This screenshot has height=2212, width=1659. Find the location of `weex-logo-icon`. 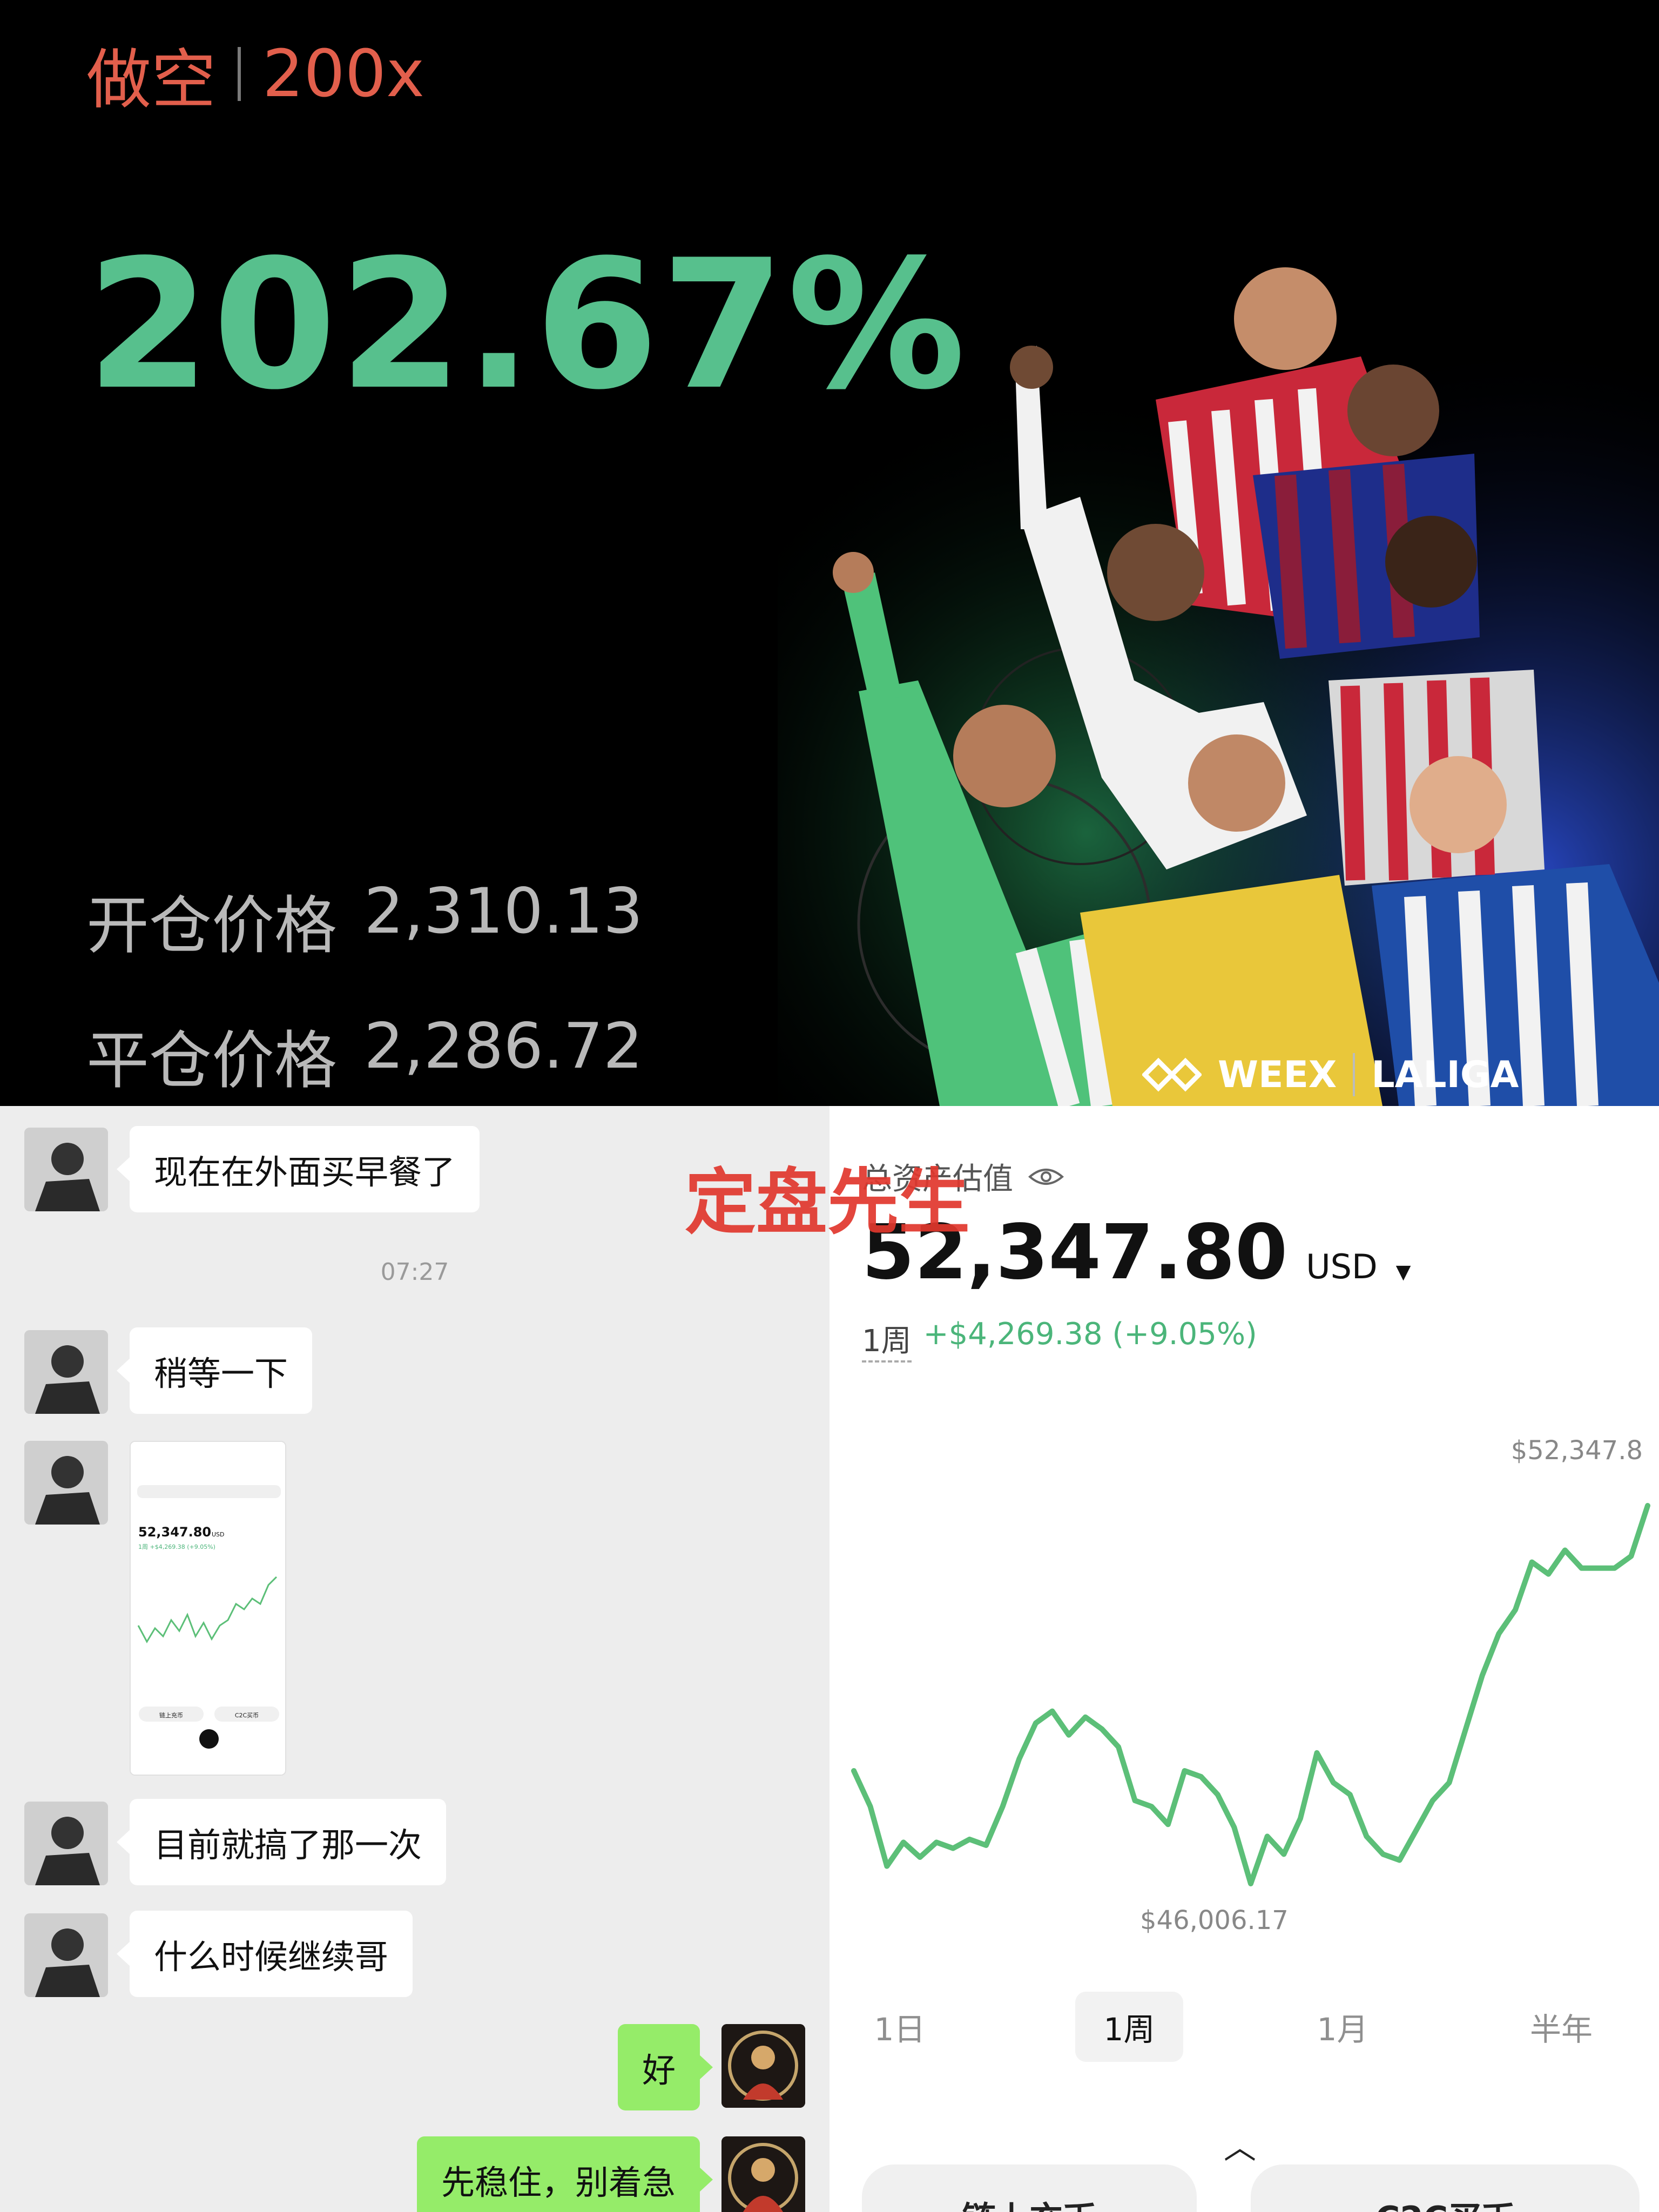

weex-logo-icon is located at coordinates (1172, 1074).